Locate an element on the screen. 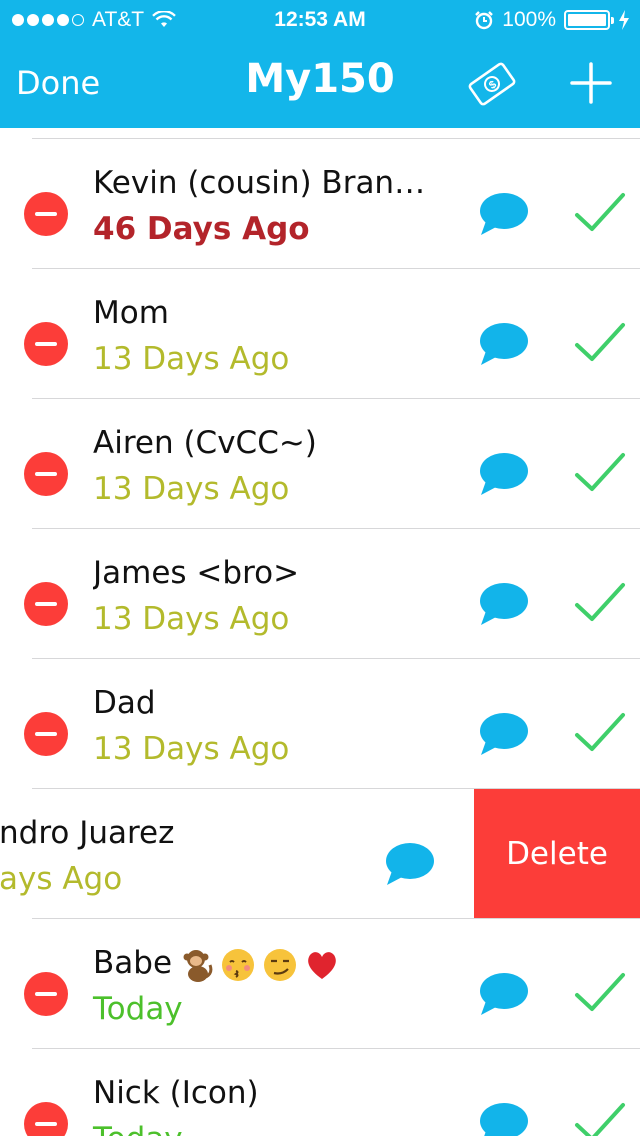 The width and height of the screenshot is (640, 1136). contact-row: Mom 13 Days Ago is located at coordinates (320, 334).